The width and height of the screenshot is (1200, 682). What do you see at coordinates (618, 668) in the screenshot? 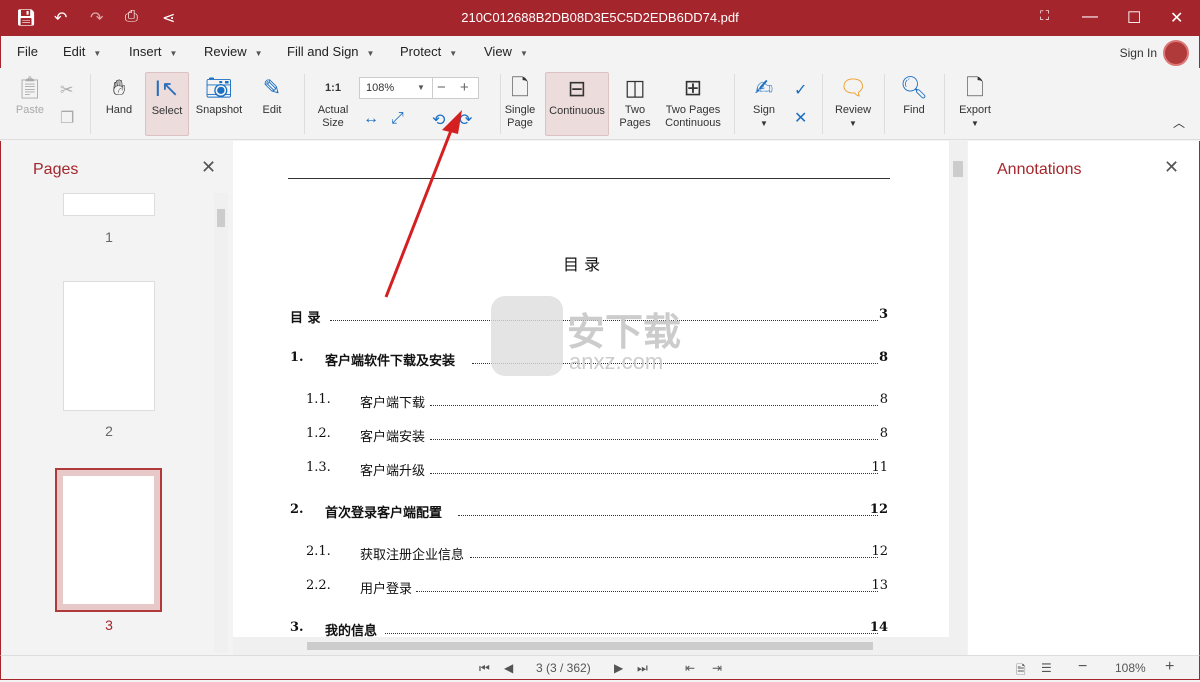
I see `next-page-icon: ▶` at bounding box center [618, 668].